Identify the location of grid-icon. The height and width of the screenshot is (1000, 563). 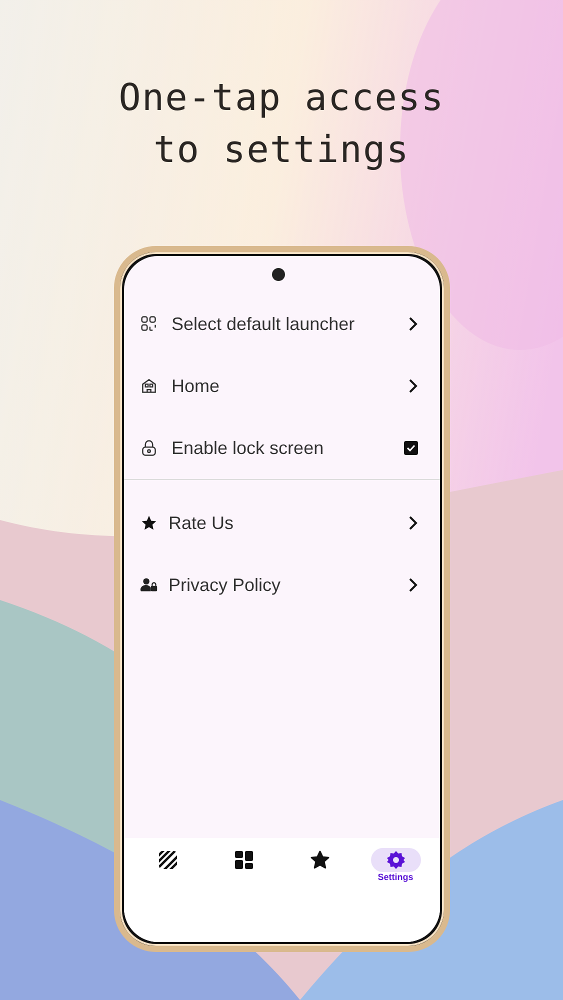
(244, 860).